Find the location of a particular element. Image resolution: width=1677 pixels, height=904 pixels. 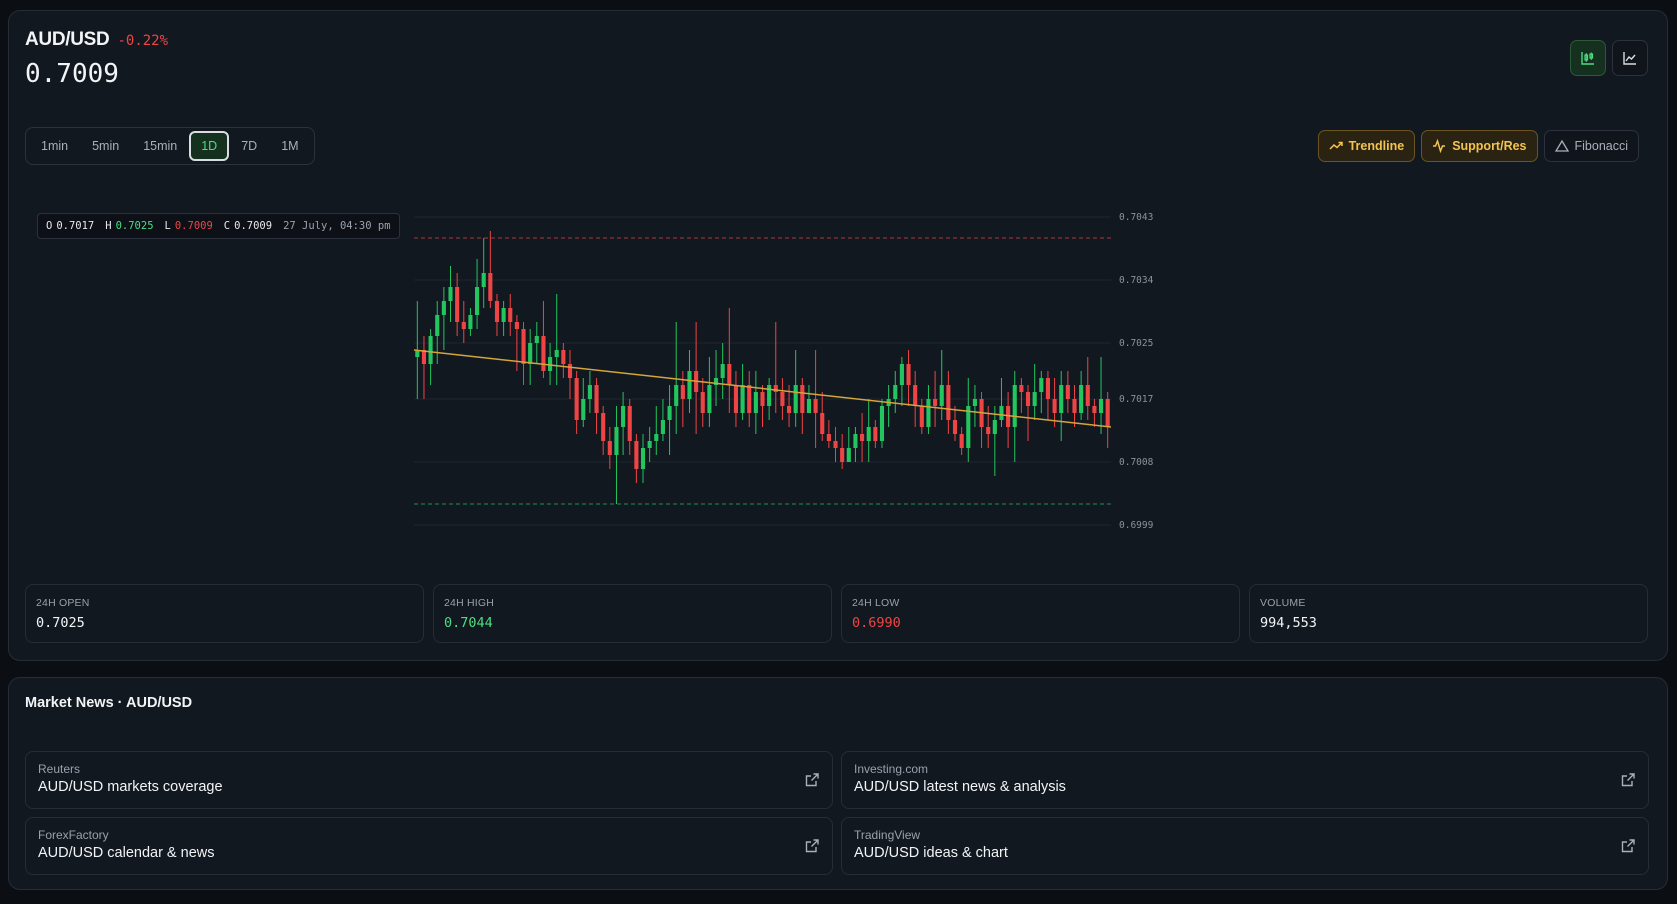

y-tick-label: 0.7025 is located at coordinates (1136, 343).